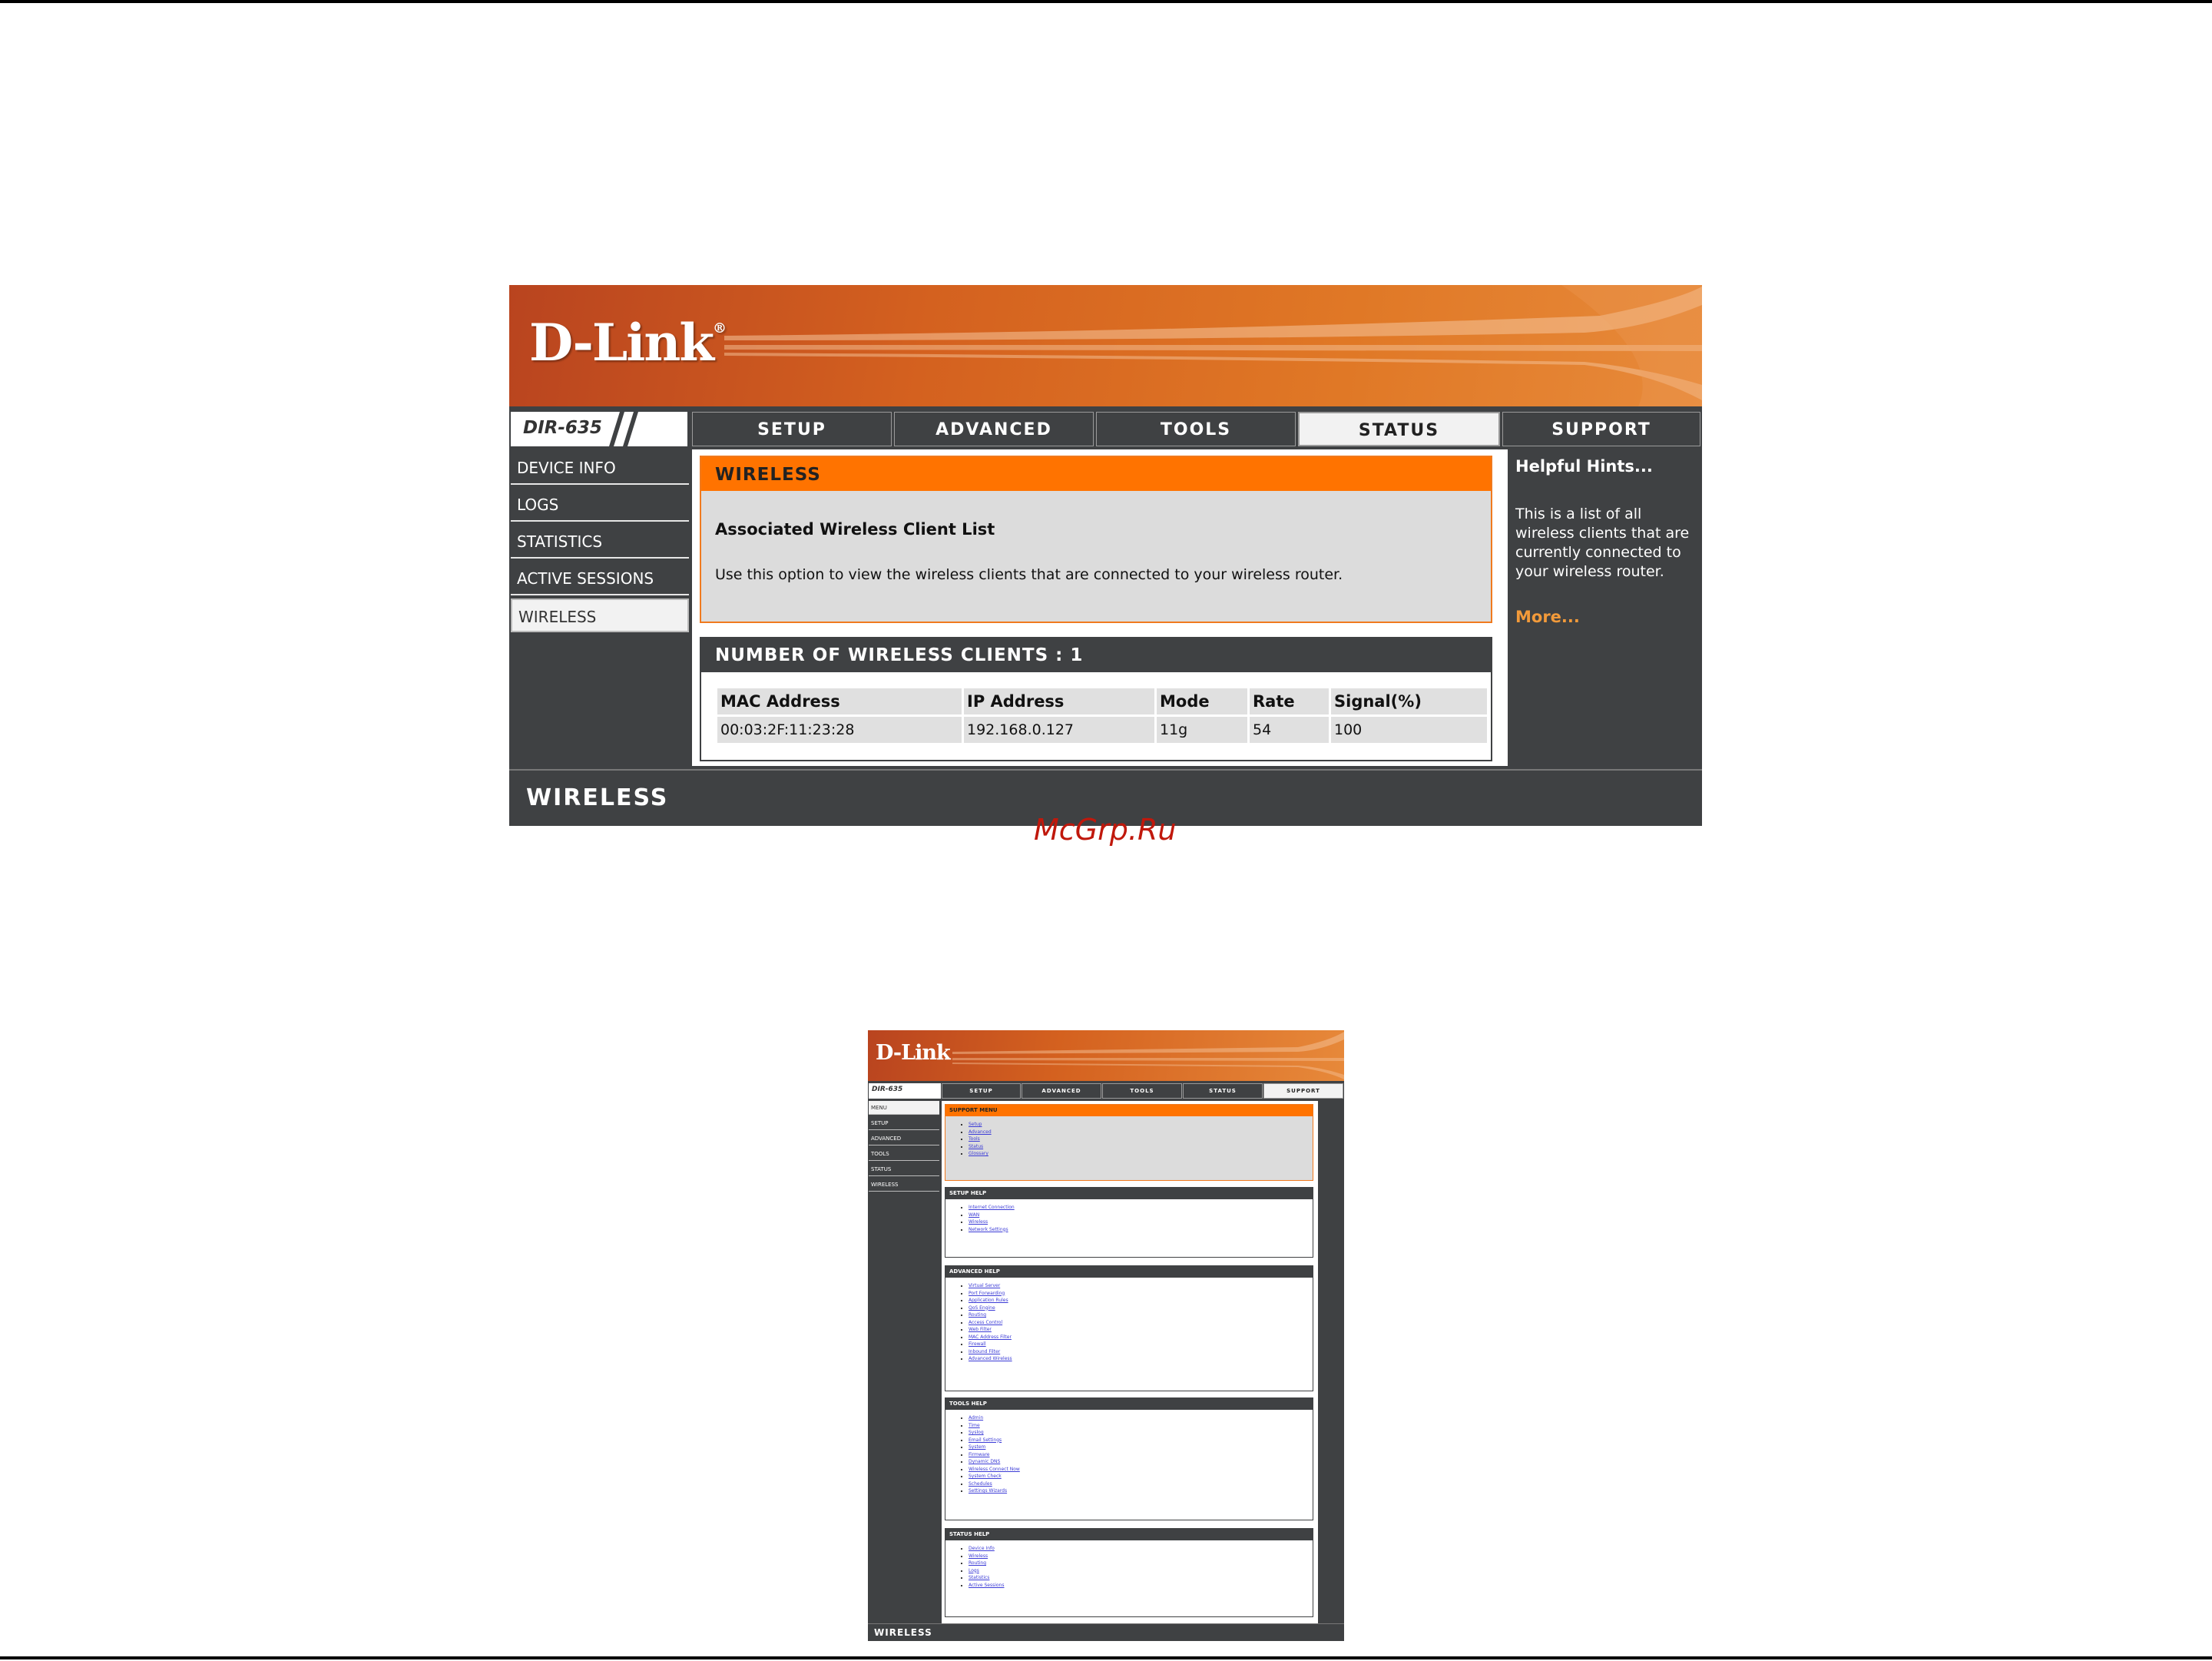 This screenshot has width=2212, height=1661. Describe the element at coordinates (903, 1632) in the screenshot. I see `thumb-footer-label: WIRELESS` at that location.